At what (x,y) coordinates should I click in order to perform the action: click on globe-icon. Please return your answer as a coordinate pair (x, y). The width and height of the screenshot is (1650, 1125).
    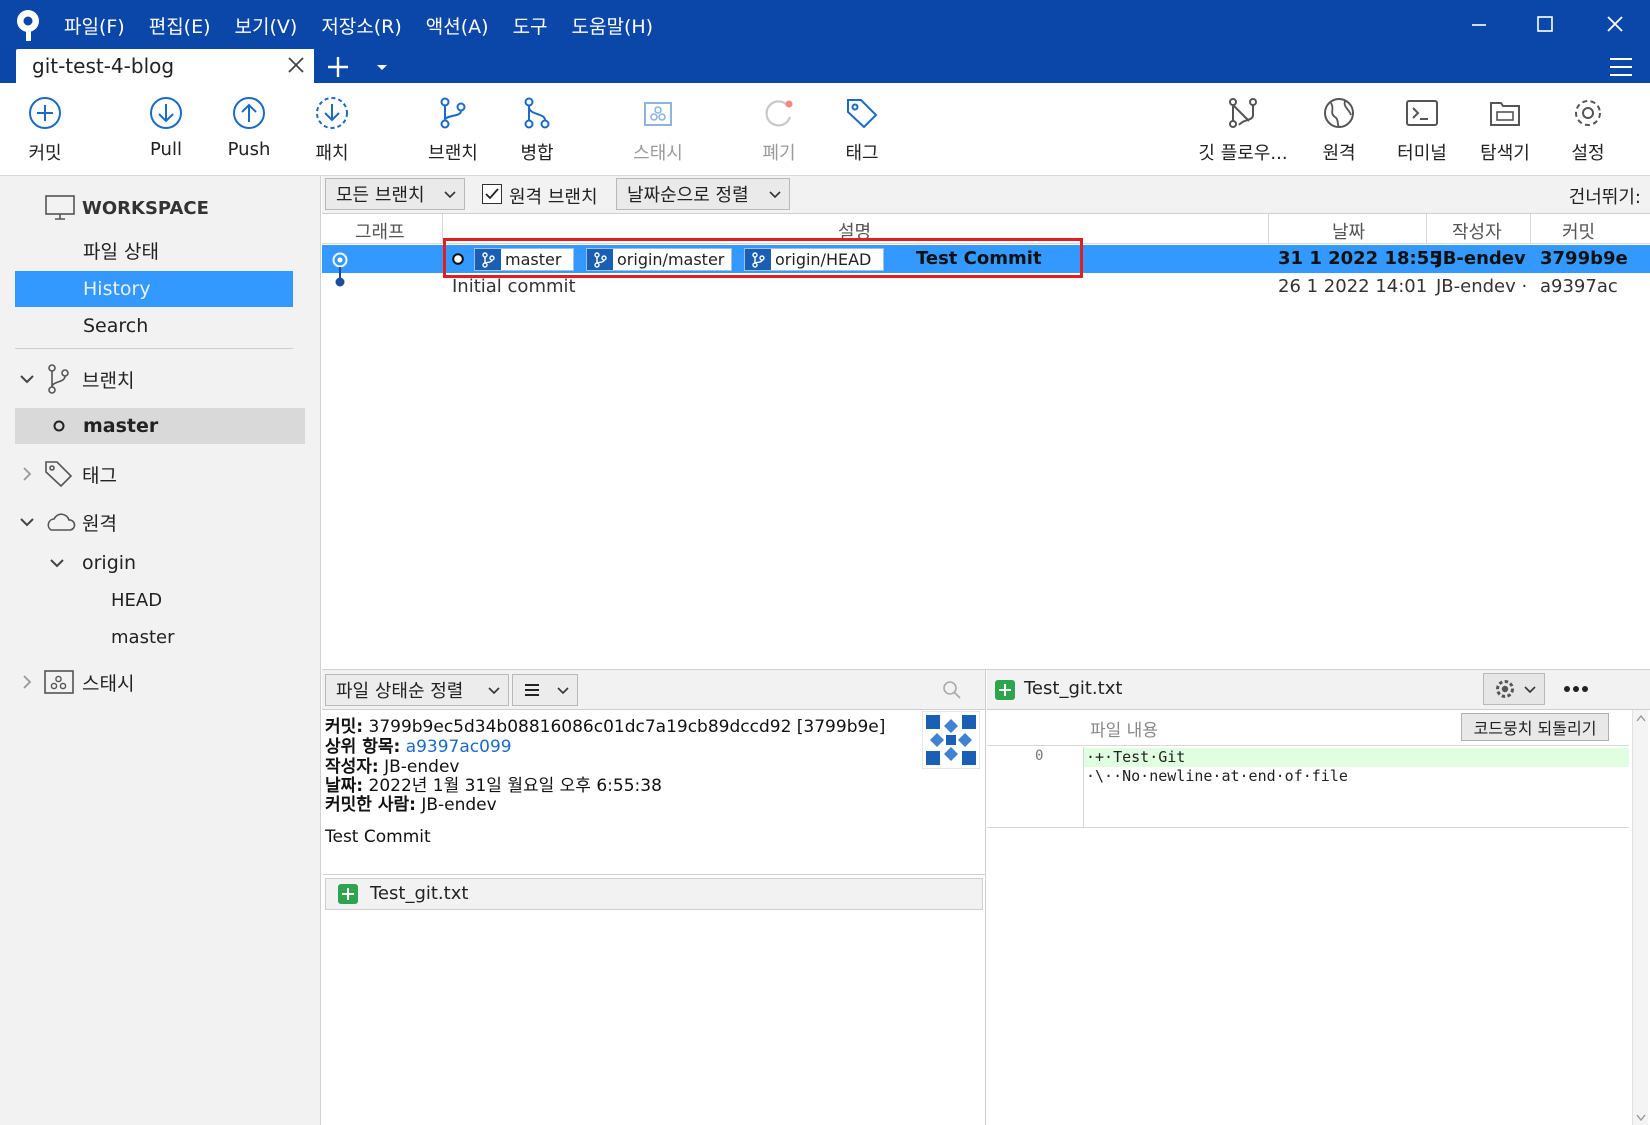
    Looking at the image, I should click on (1339, 113).